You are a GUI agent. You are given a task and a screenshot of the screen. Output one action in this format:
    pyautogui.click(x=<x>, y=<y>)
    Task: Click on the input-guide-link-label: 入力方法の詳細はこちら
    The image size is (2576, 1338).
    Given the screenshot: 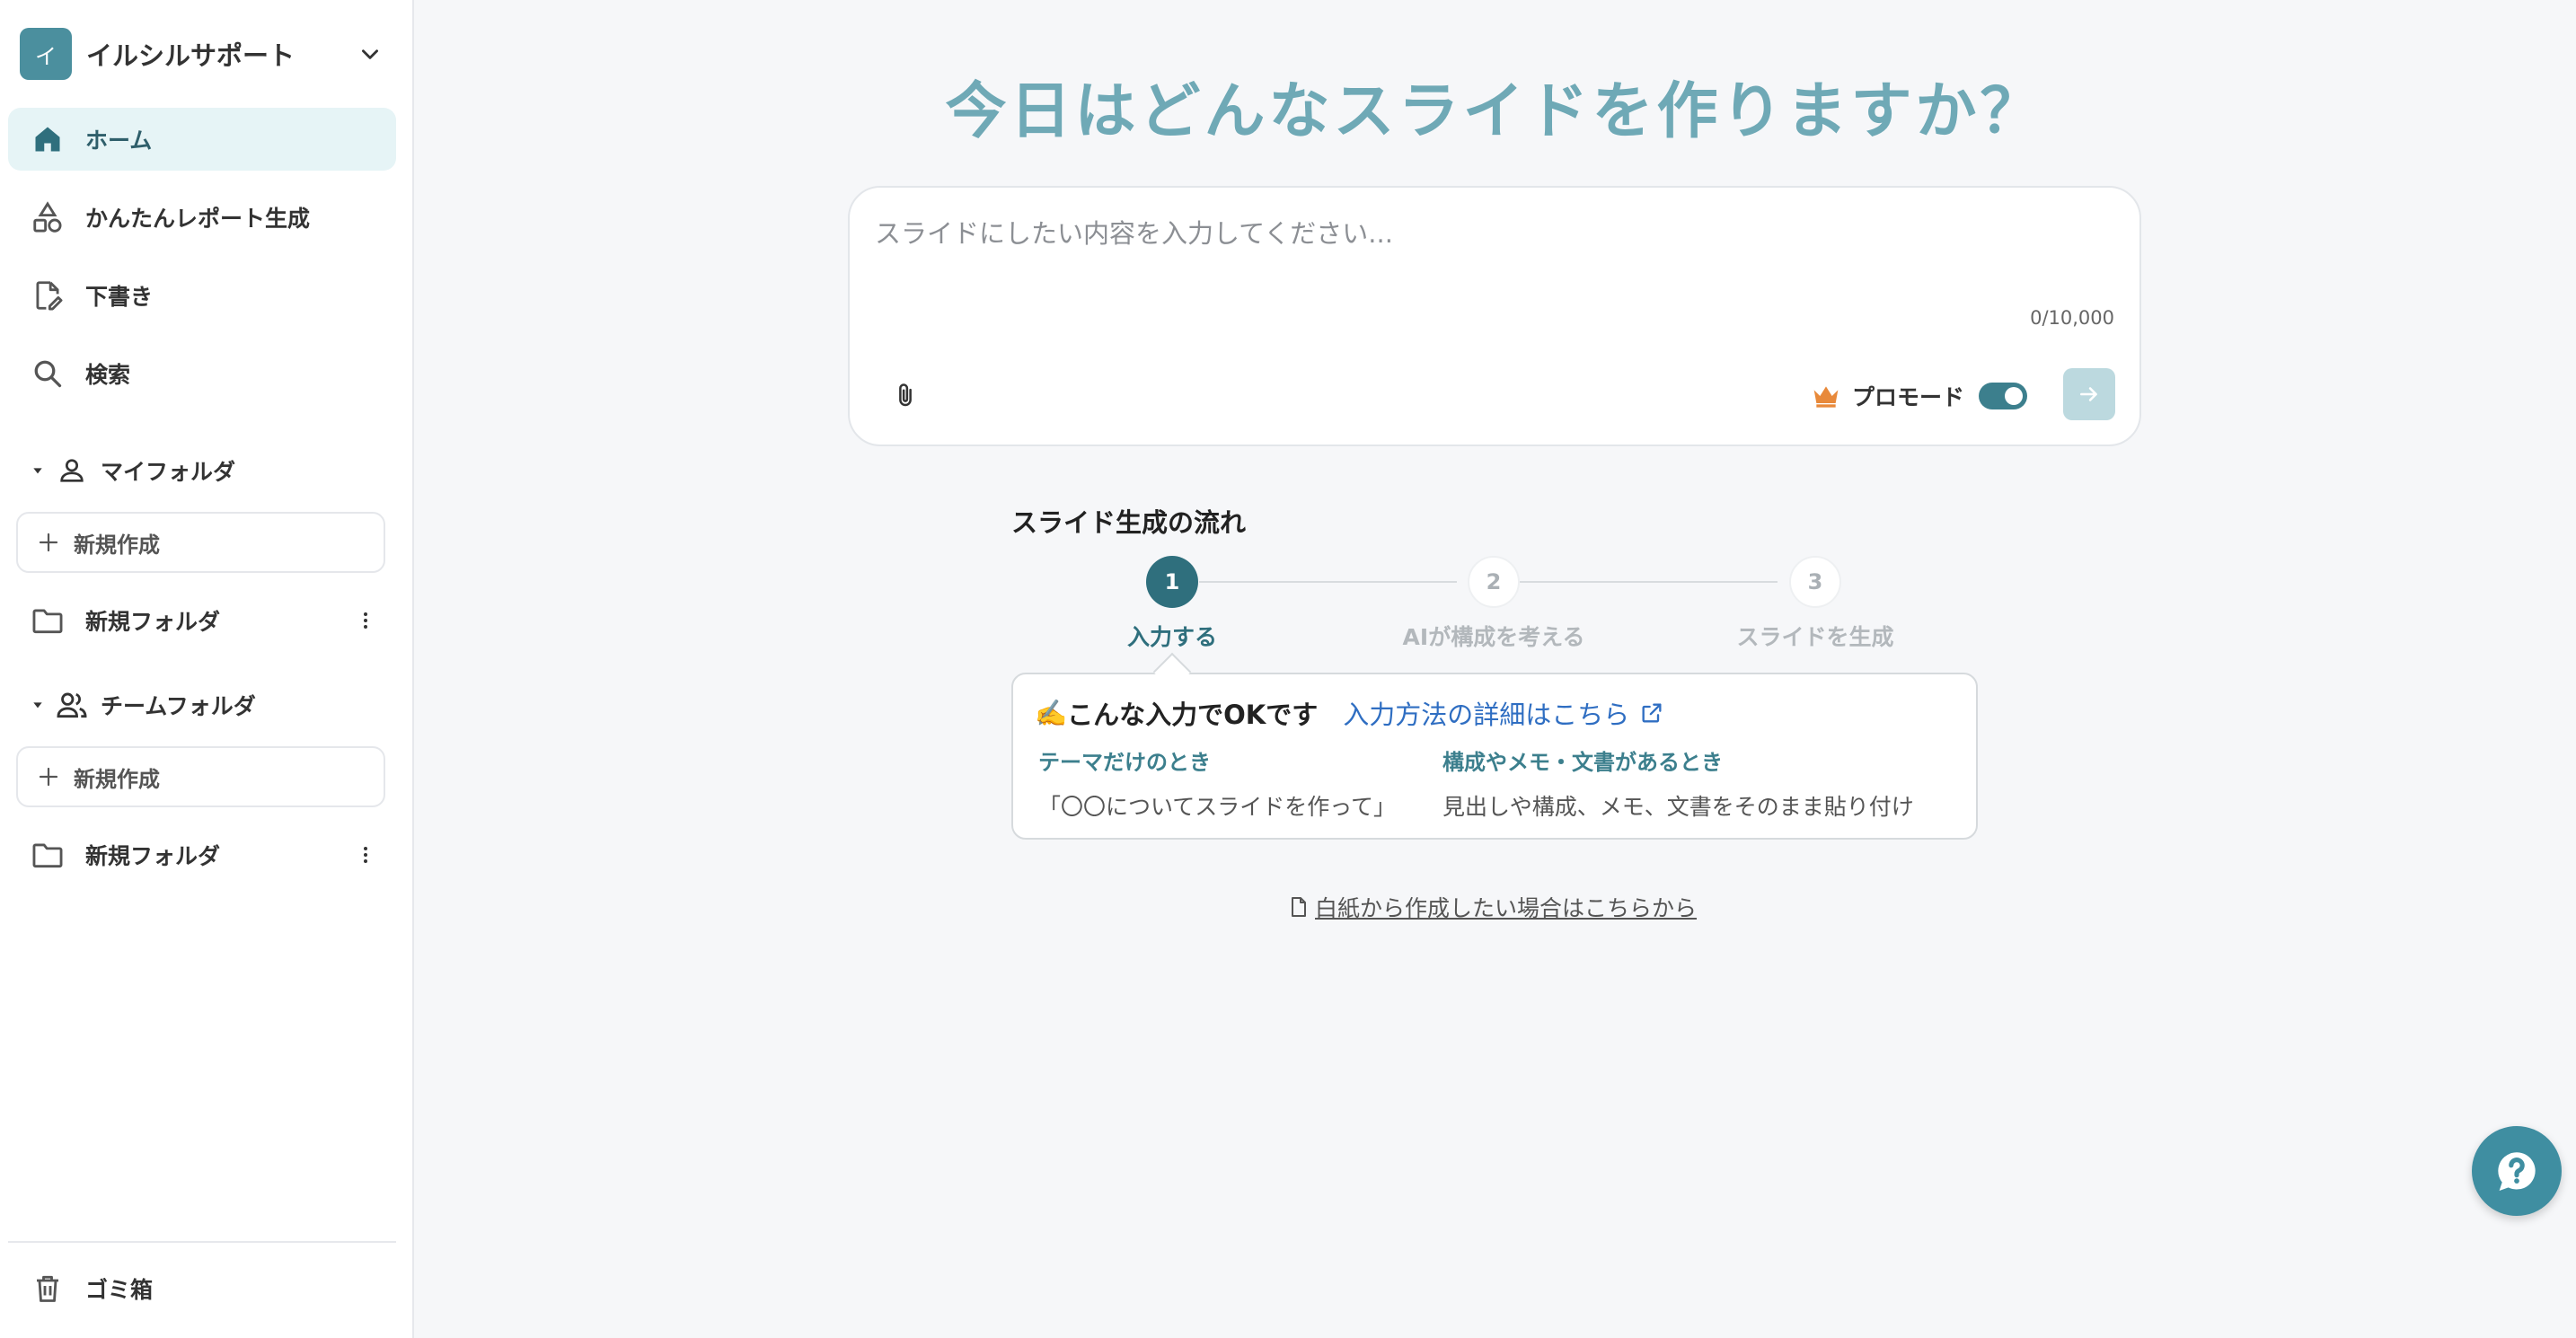 What is the action you would take?
    pyautogui.click(x=1486, y=715)
    